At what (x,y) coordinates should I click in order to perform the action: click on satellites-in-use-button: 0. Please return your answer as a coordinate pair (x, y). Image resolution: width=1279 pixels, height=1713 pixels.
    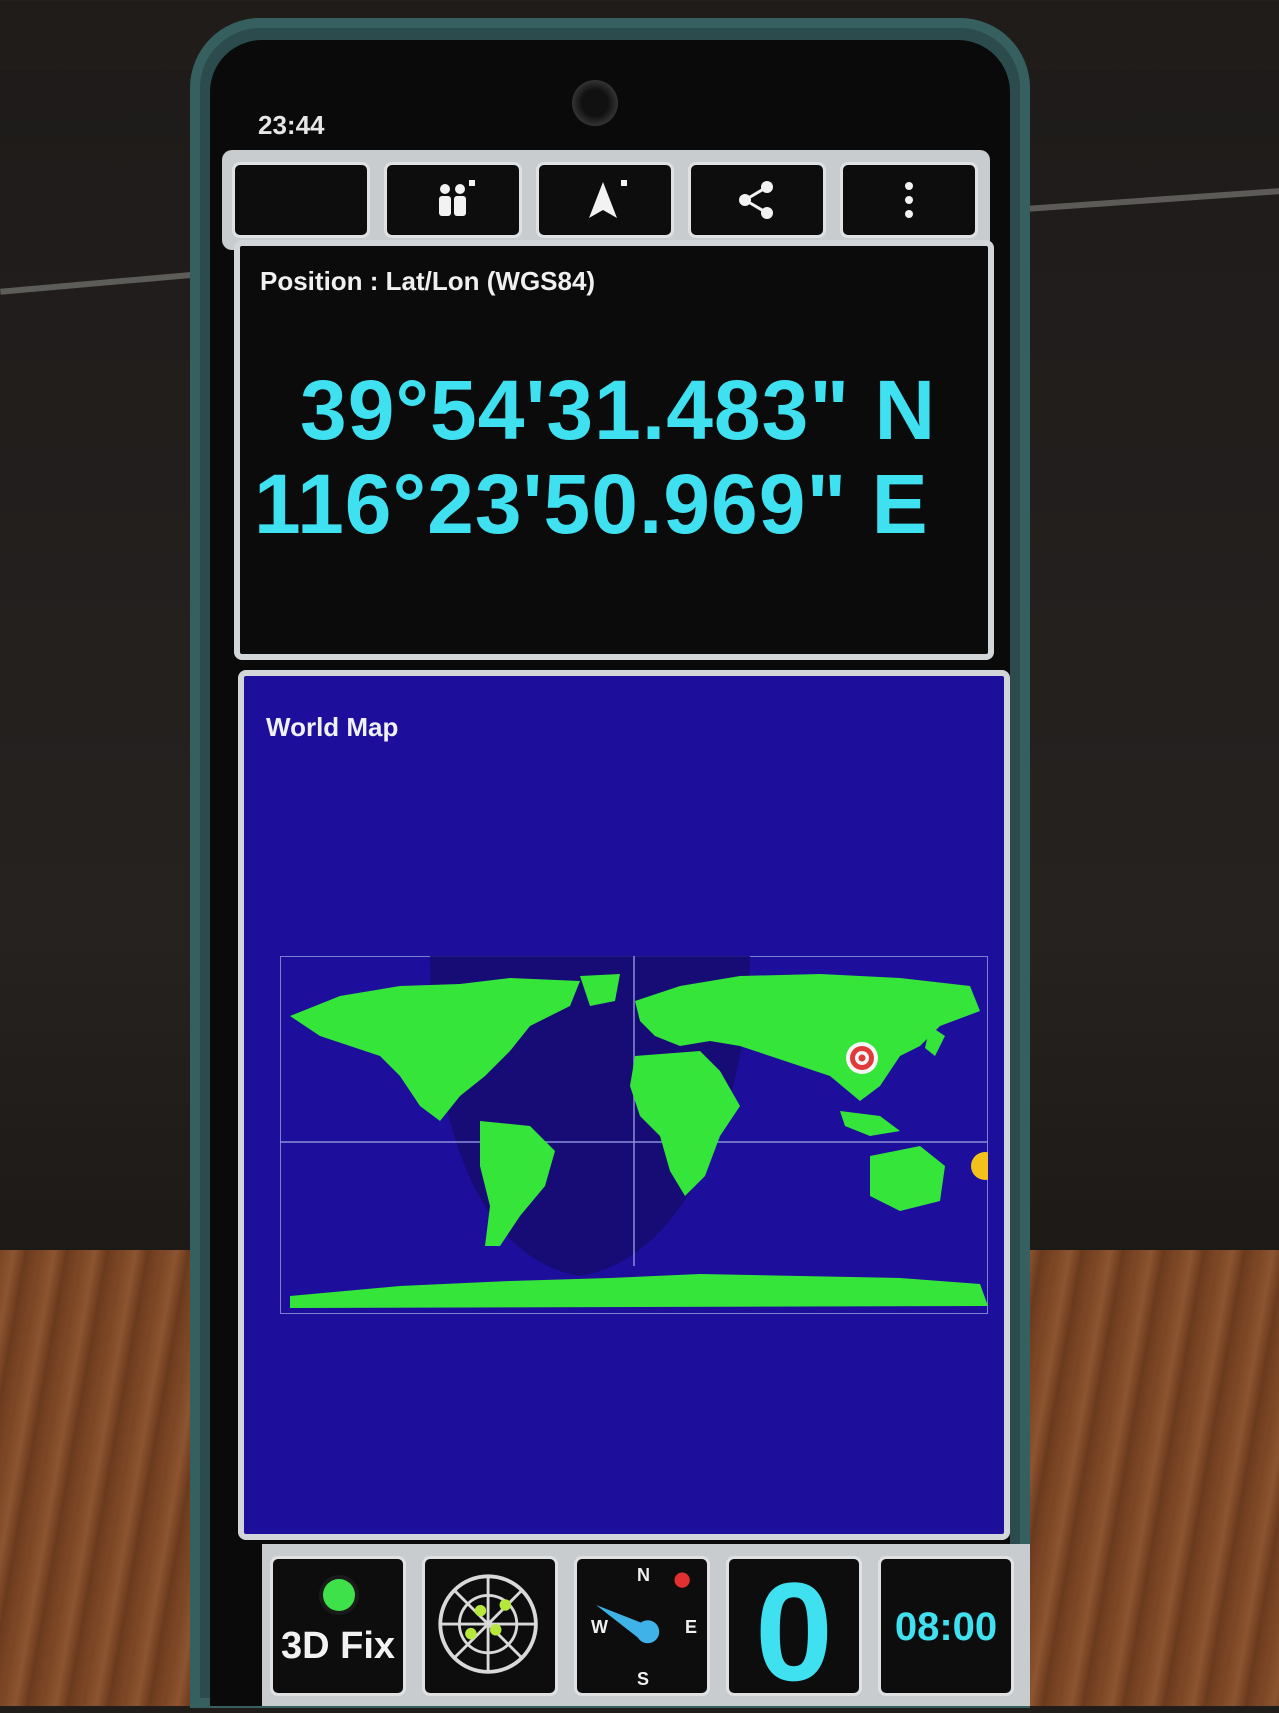
    Looking at the image, I should click on (794, 1631).